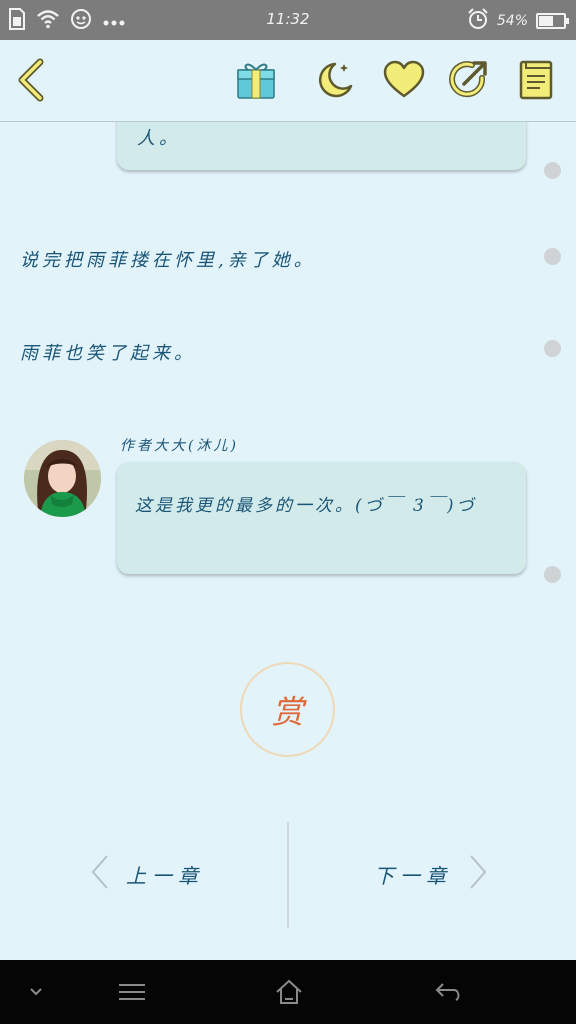 The image size is (576, 1024). I want to click on author-avatar, so click(62, 478).